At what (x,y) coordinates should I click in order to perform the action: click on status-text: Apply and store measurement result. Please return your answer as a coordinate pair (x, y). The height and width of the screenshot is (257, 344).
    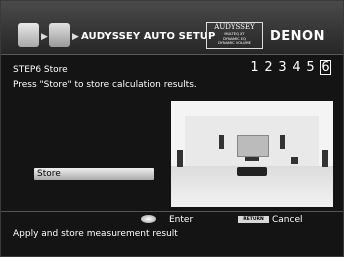
    Looking at the image, I should click on (95, 234).